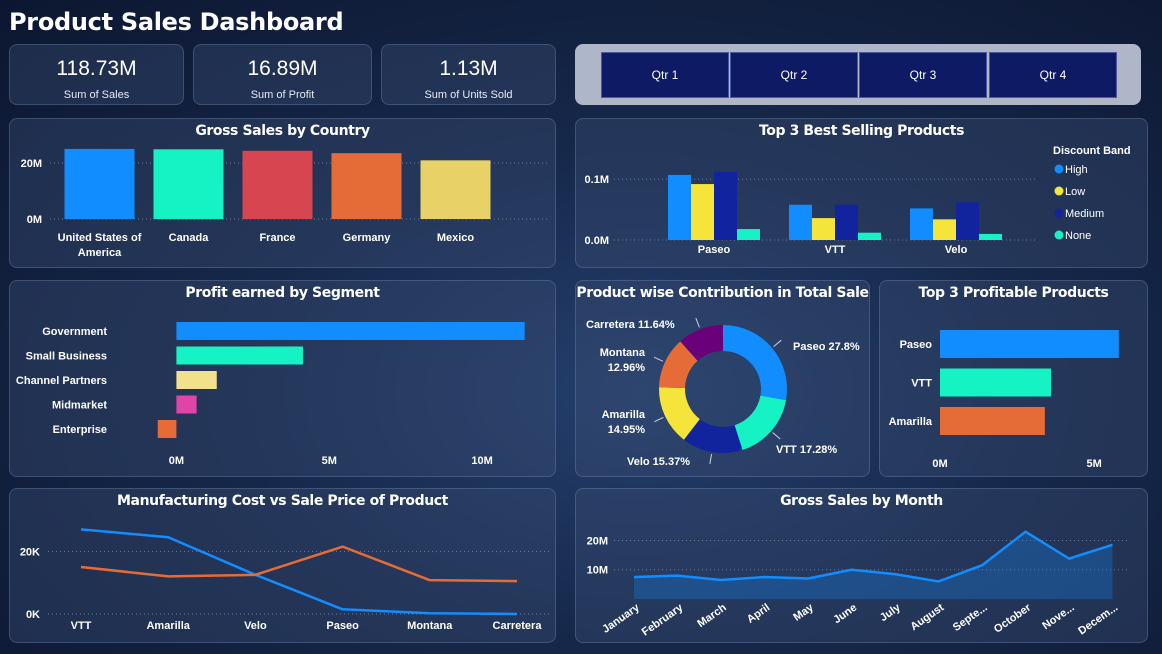 This screenshot has width=1162, height=654. What do you see at coordinates (758, 614) in the screenshot?
I see `month-category-label: April` at bounding box center [758, 614].